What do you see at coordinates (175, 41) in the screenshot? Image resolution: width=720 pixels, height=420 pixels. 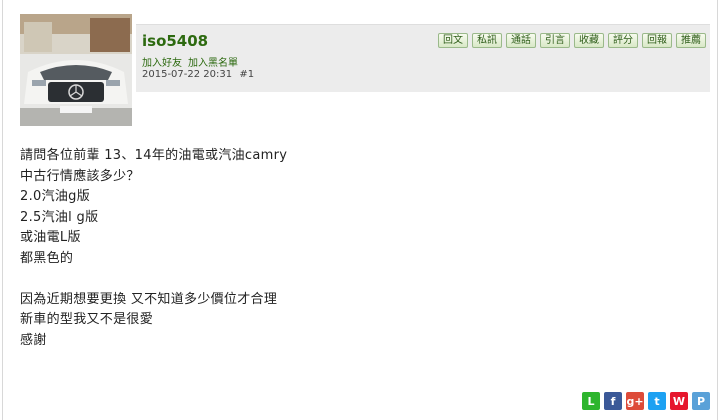 I see `username-link: iso5408` at bounding box center [175, 41].